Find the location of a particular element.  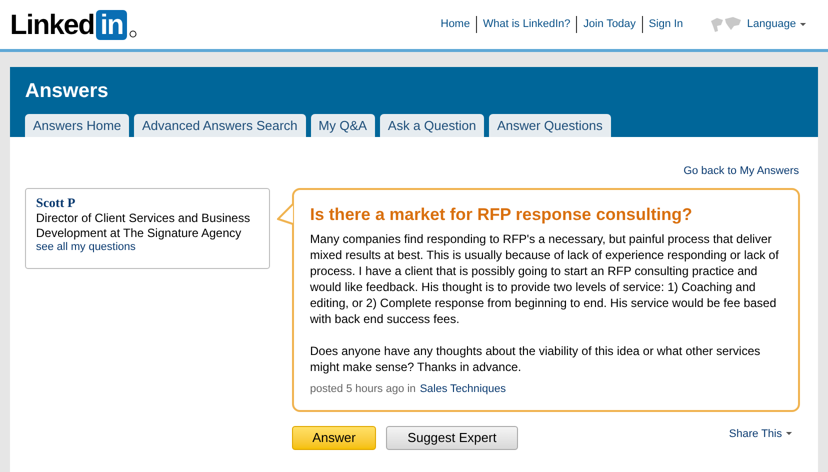

tab: Ask a Question is located at coordinates (432, 125).